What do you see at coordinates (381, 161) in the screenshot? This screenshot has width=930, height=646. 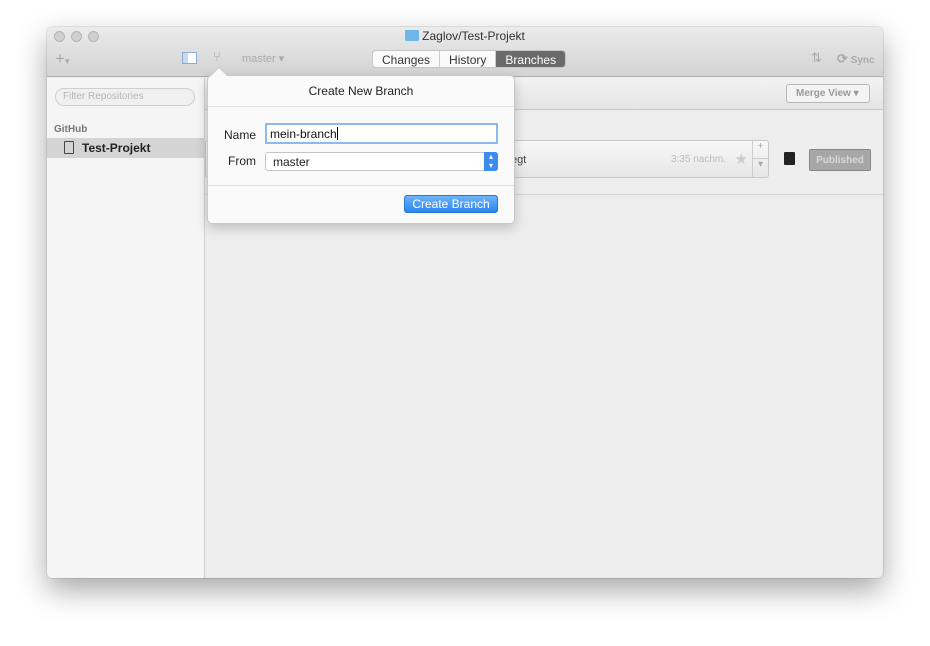 I see `from-branch-select: master ▴ ▾` at bounding box center [381, 161].